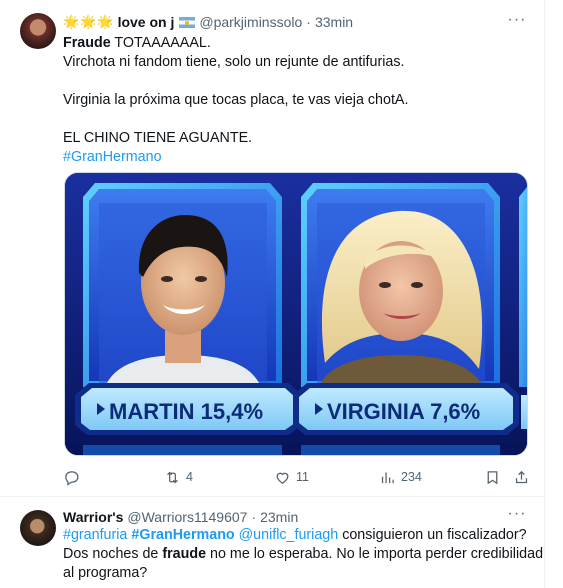 This screenshot has width=563, height=588. I want to click on text-line: al programa?, so click(105, 573).